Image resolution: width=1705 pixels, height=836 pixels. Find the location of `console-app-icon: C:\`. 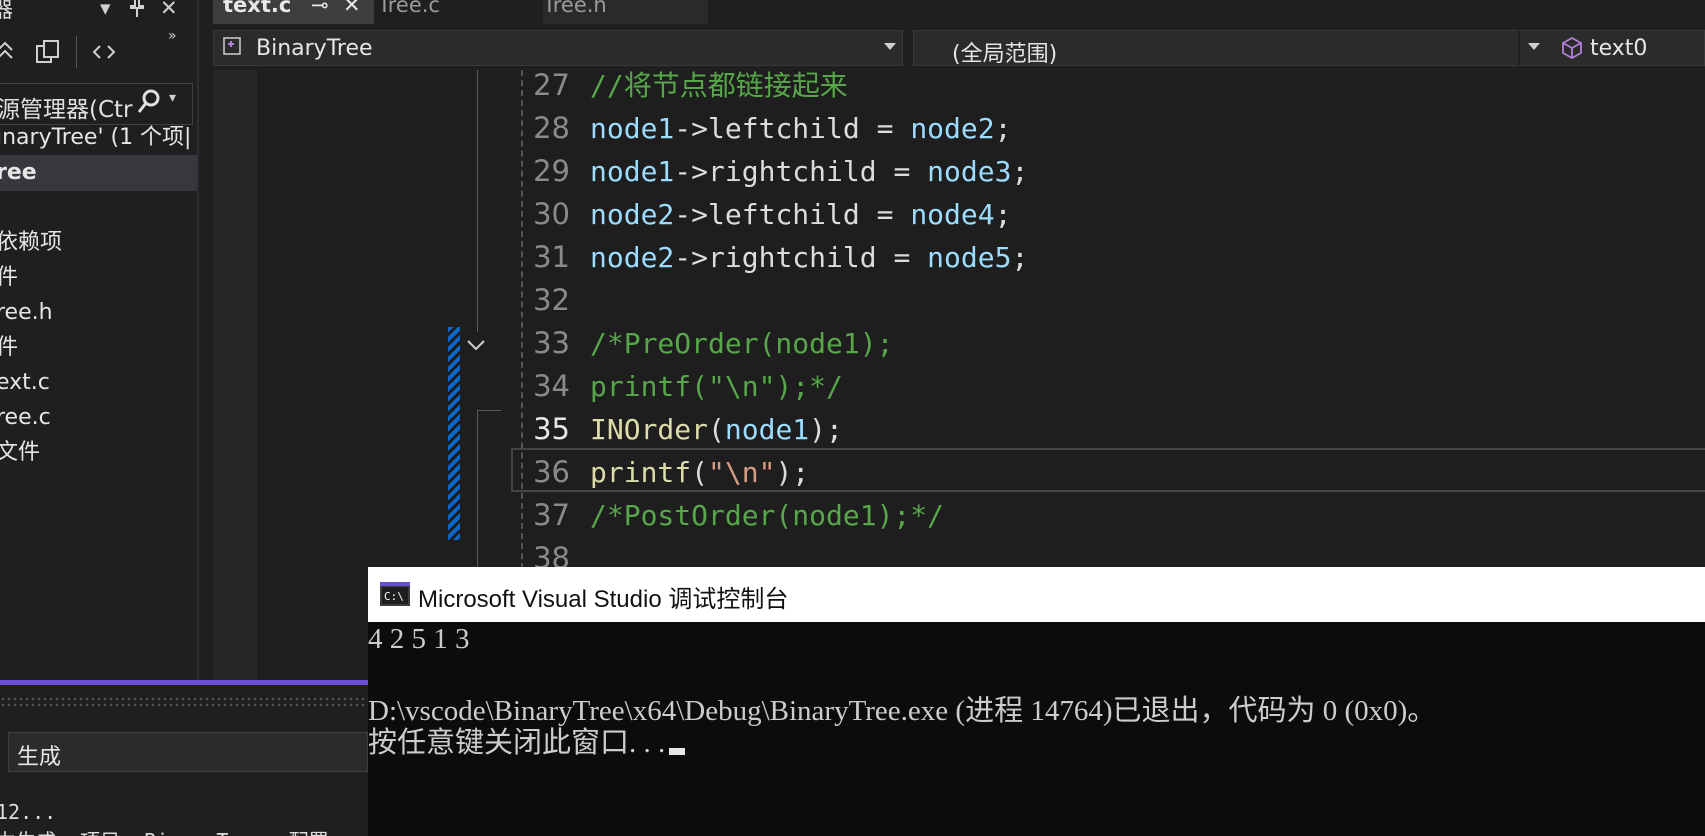

console-app-icon: C:\ is located at coordinates (395, 594).